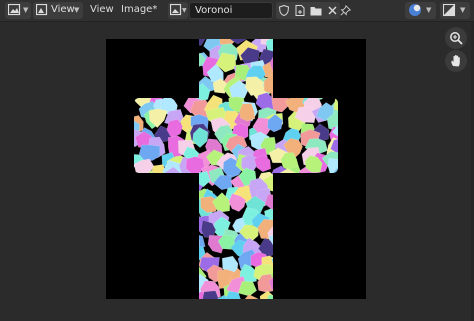 Image resolution: width=474 pixels, height=321 pixels. Describe the element at coordinates (449, 10) in the screenshot. I see `display-channels-icon` at that location.